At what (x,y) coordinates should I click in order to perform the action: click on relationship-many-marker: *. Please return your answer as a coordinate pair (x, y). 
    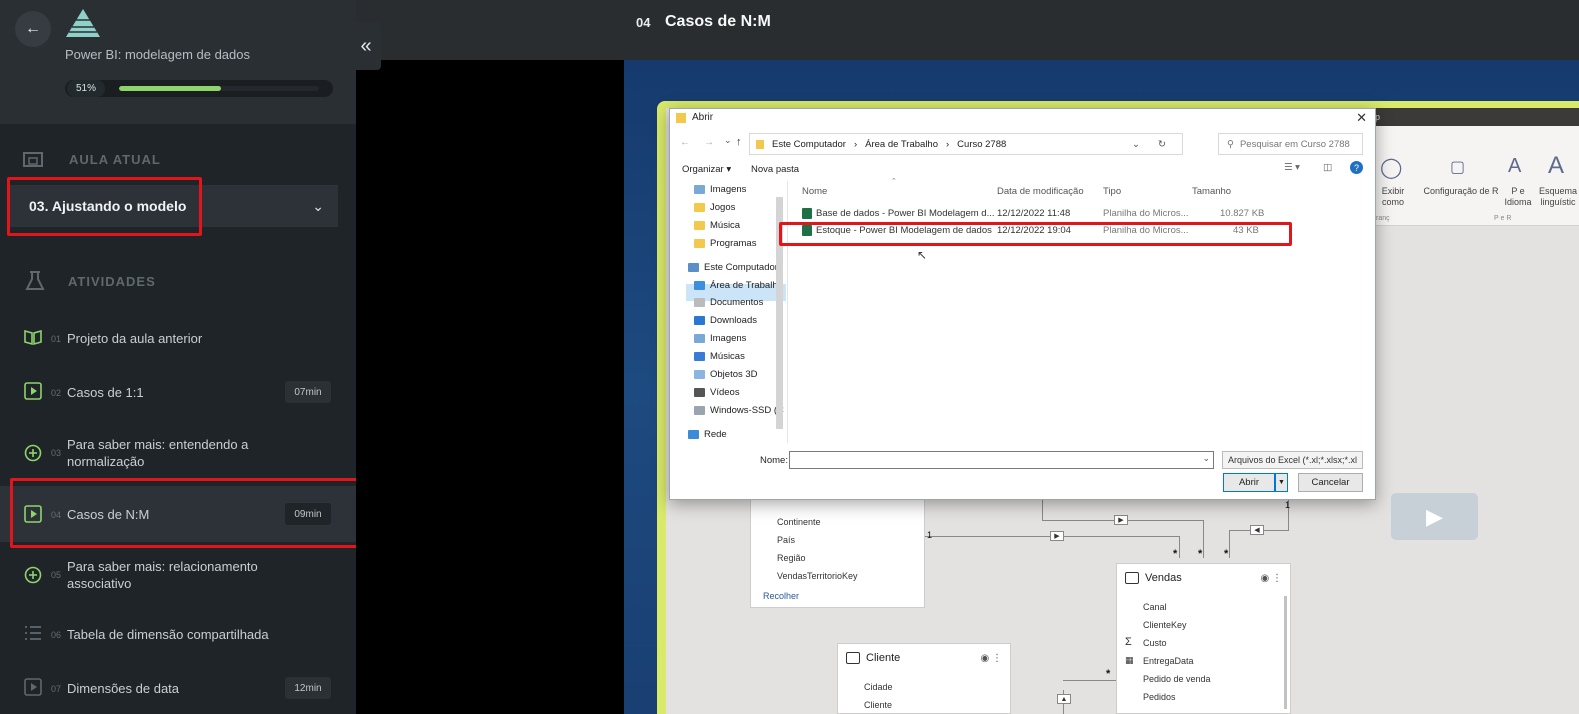
    Looking at the image, I should click on (1108, 674).